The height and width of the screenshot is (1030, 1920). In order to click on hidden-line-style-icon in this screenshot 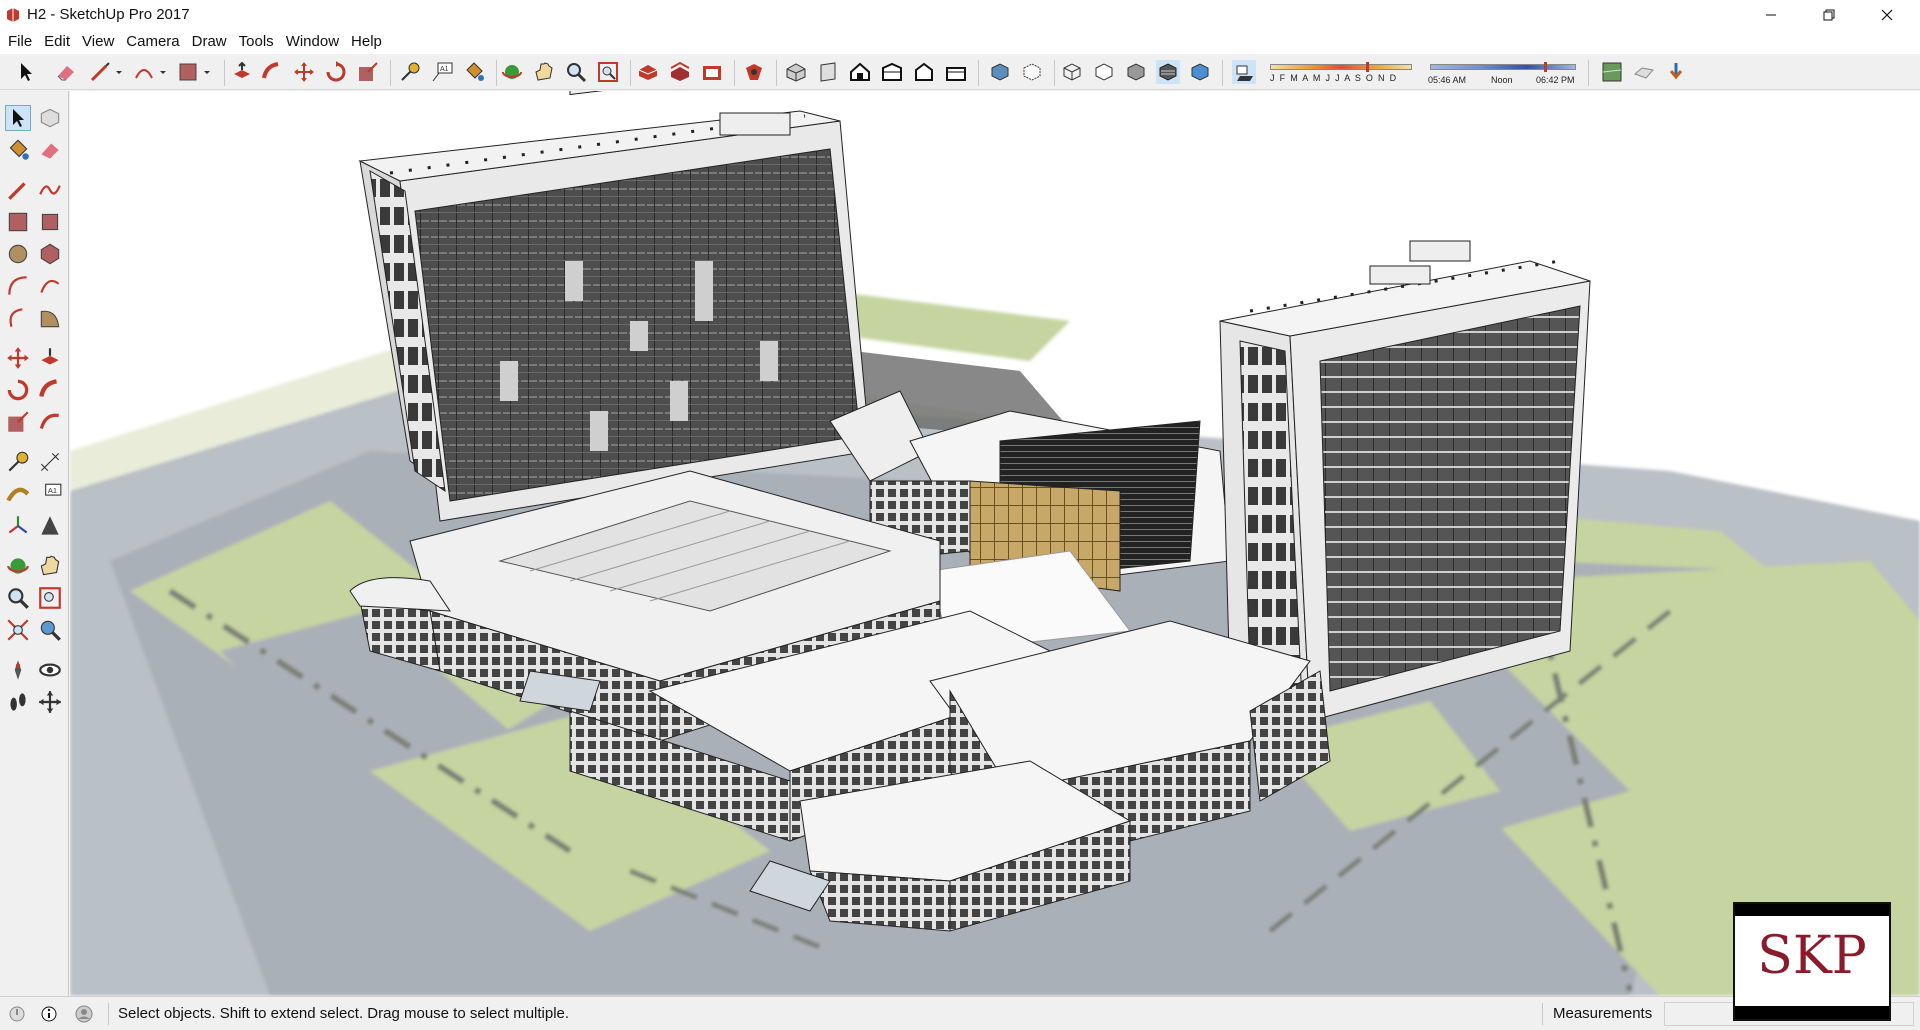, I will do `click(1104, 72)`.